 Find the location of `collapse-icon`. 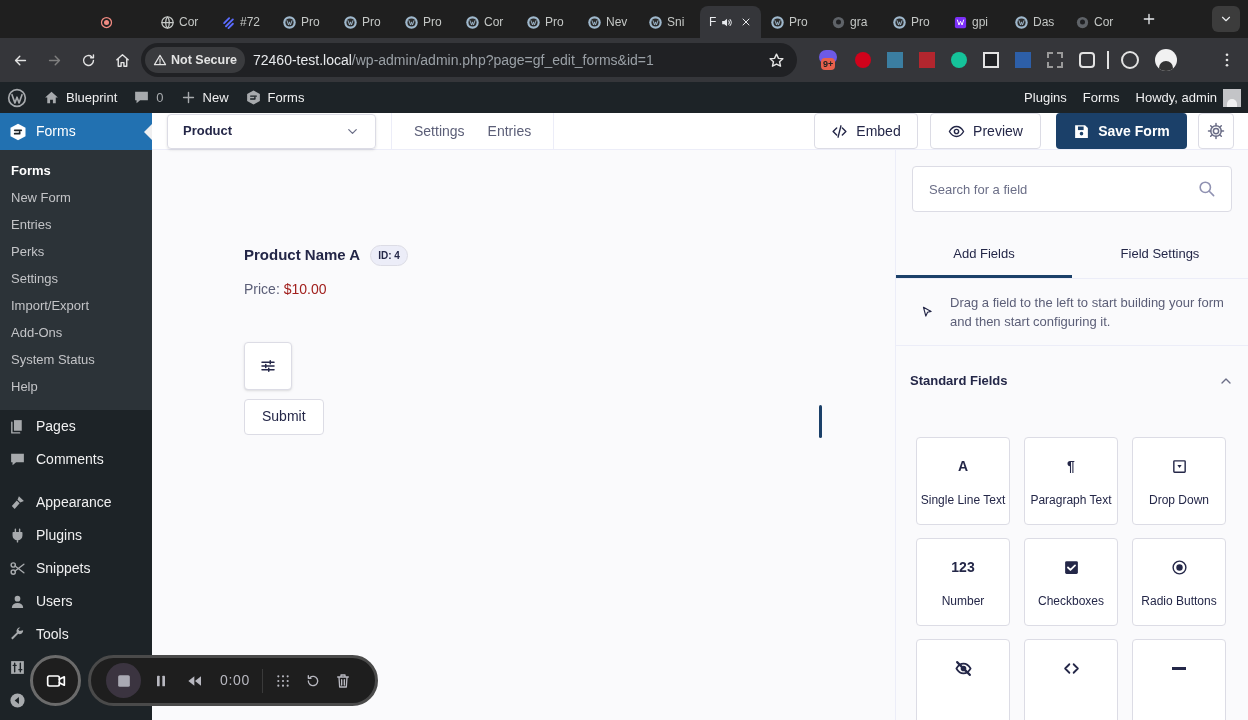

collapse-icon is located at coordinates (17, 700).